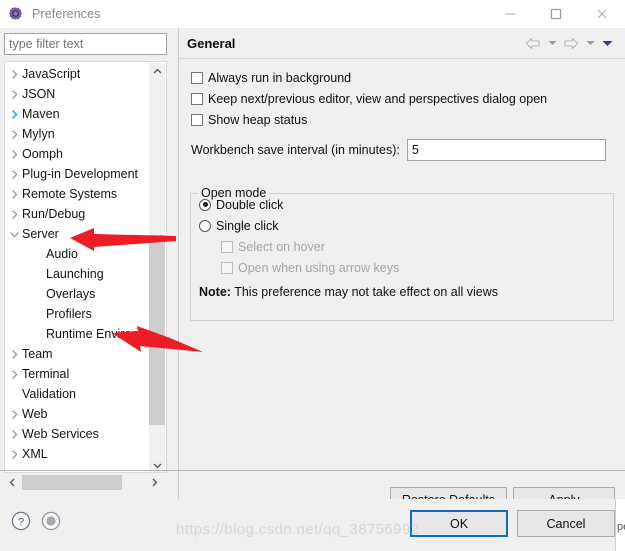 The width and height of the screenshot is (625, 551). Describe the element at coordinates (85, 44) in the screenshot. I see `filter-input` at that location.